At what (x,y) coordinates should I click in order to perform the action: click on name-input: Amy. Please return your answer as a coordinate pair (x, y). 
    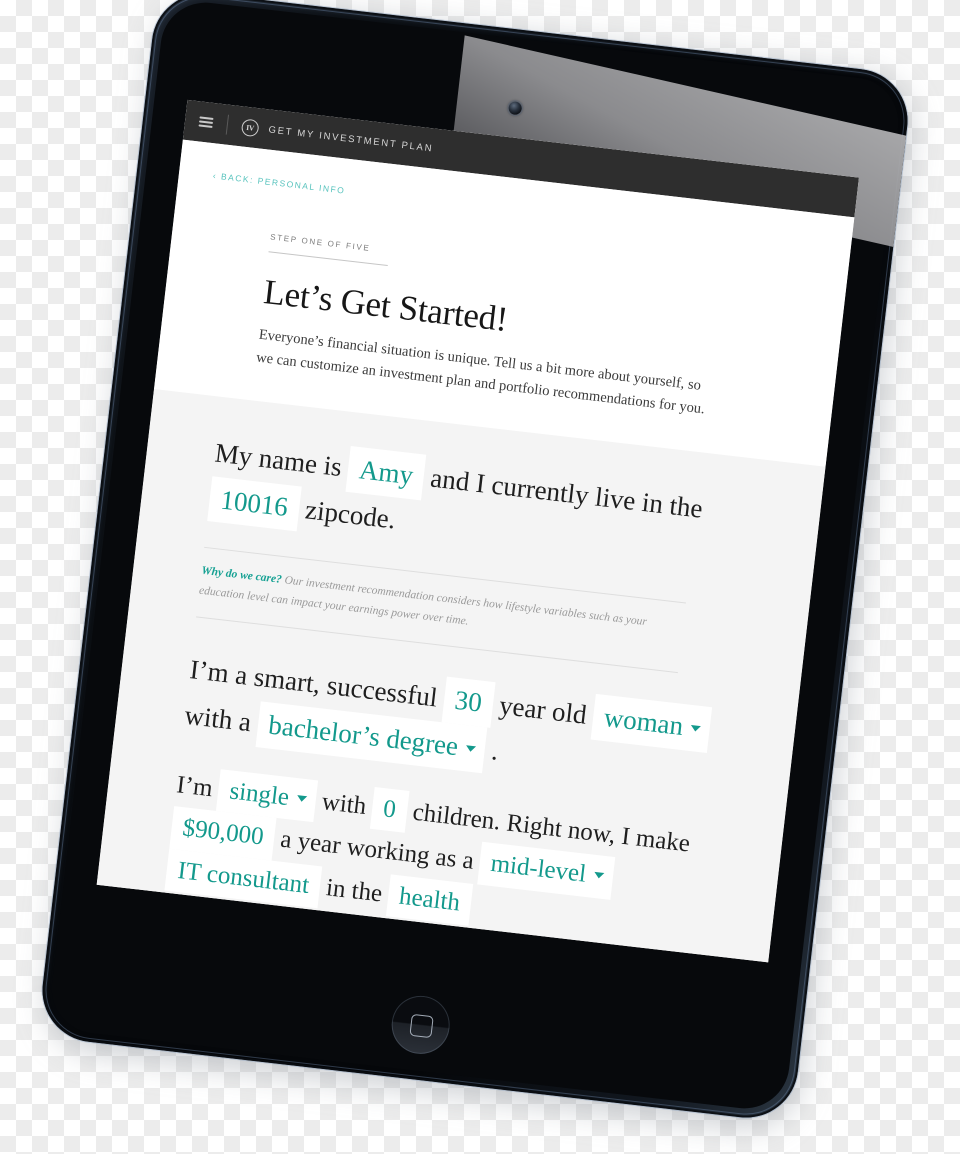
    Looking at the image, I should click on (386, 473).